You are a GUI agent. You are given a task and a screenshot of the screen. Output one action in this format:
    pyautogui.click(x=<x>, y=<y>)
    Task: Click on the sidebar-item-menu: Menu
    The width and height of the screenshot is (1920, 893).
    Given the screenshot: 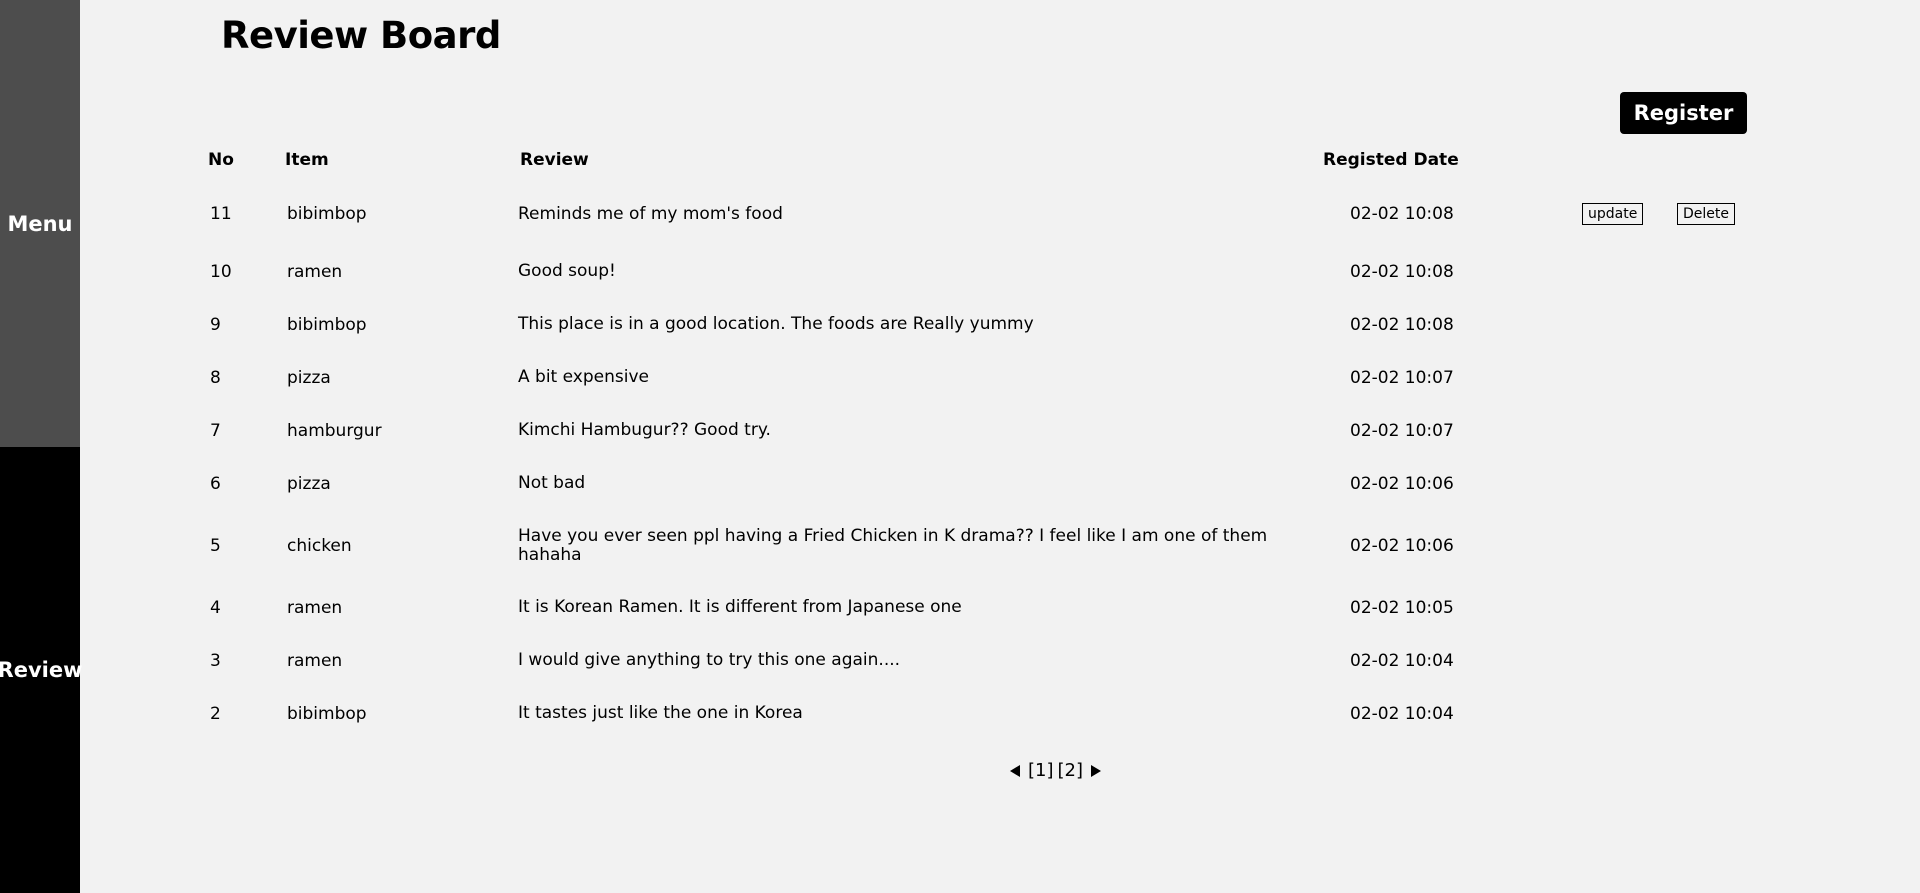 What is the action you would take?
    pyautogui.click(x=40, y=223)
    